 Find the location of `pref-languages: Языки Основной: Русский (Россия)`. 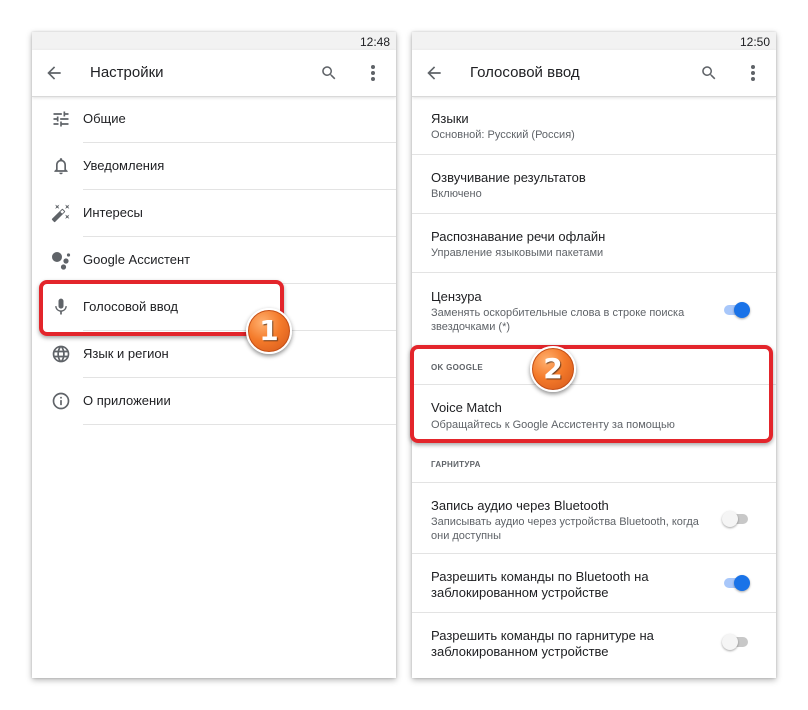

pref-languages: Языки Основной: Русский (Россия) is located at coordinates (594, 125).